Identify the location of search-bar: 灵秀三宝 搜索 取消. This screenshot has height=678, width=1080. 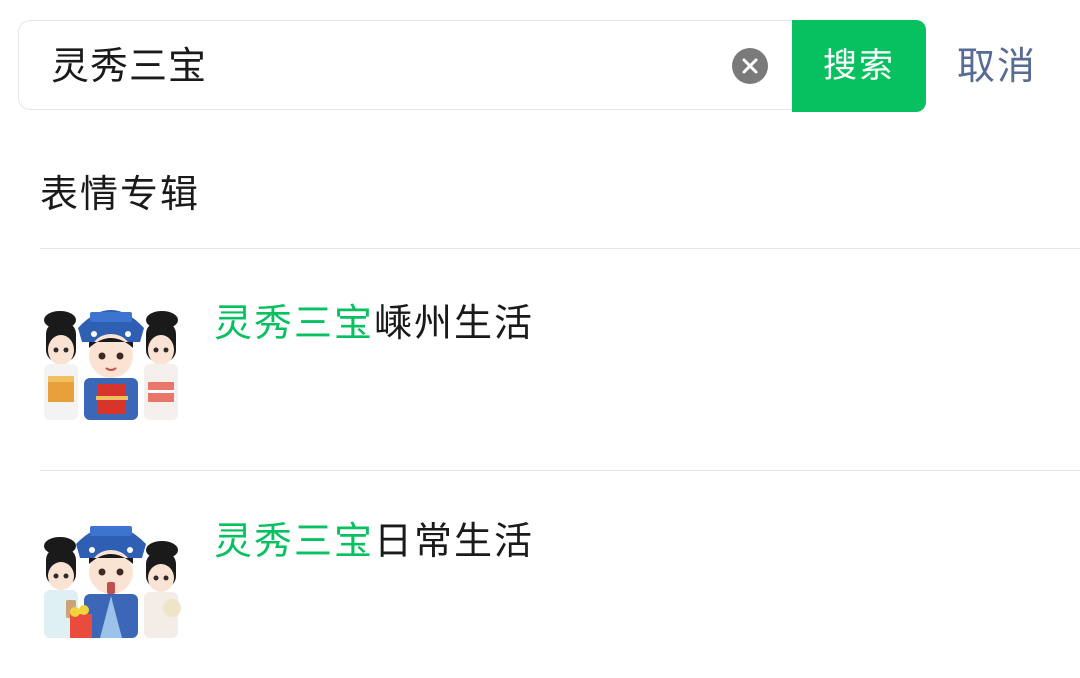
(549, 66).